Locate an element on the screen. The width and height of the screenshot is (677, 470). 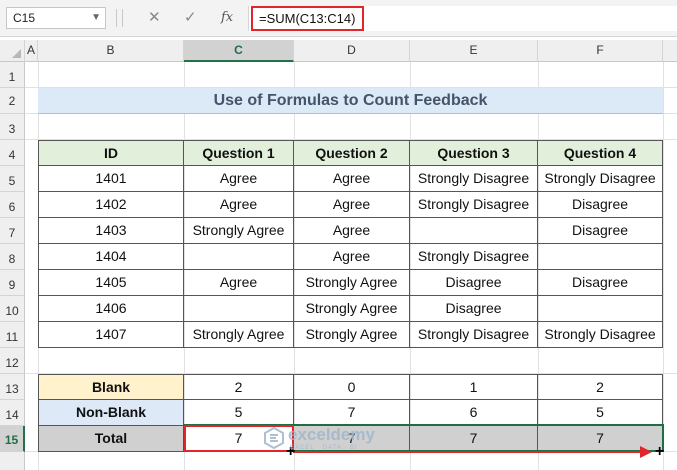
column-header-a: A is located at coordinates (31, 51).